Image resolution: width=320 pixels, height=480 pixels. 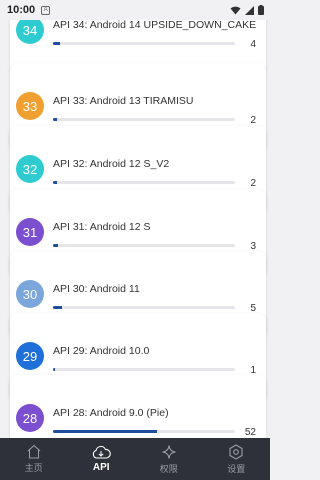 I want to click on notification-icon: A, so click(x=46, y=10).